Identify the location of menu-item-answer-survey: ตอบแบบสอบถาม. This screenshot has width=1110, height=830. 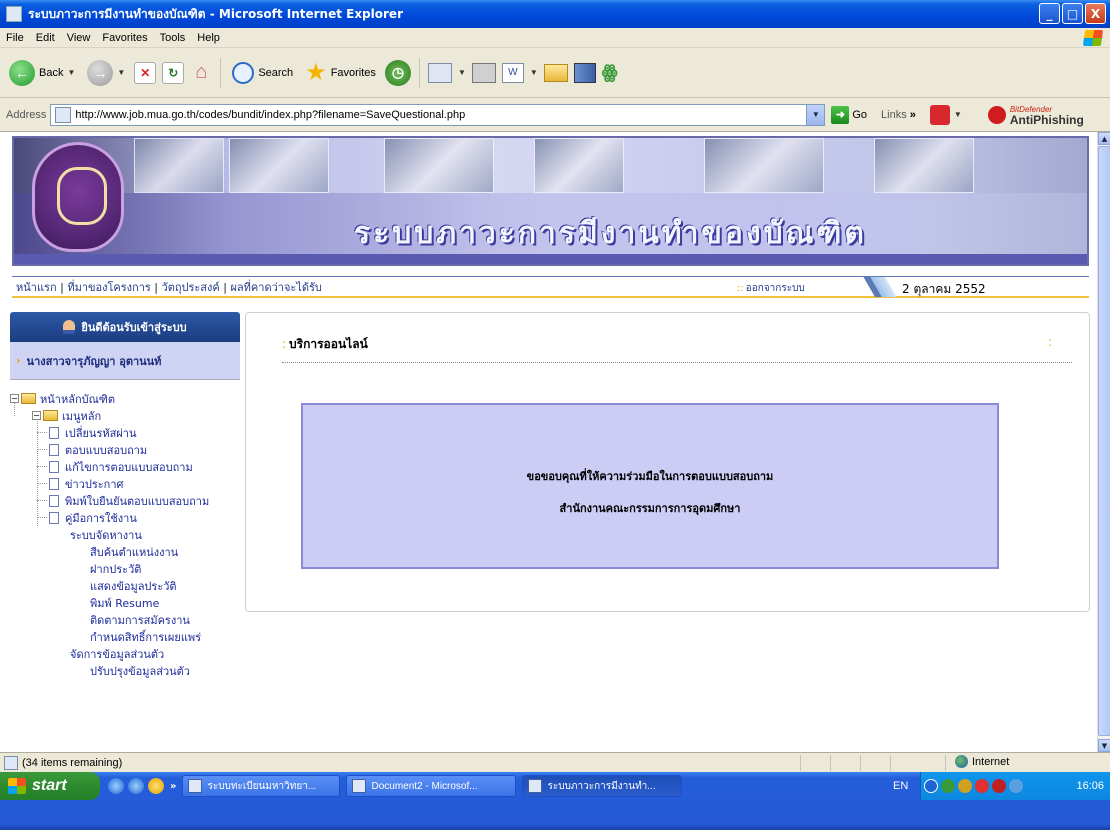
(125, 449).